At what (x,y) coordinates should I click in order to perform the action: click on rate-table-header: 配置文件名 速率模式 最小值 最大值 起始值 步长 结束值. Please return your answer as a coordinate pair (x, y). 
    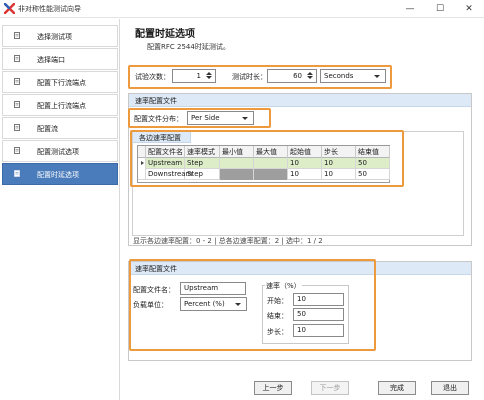
    Looking at the image, I should click on (264, 152).